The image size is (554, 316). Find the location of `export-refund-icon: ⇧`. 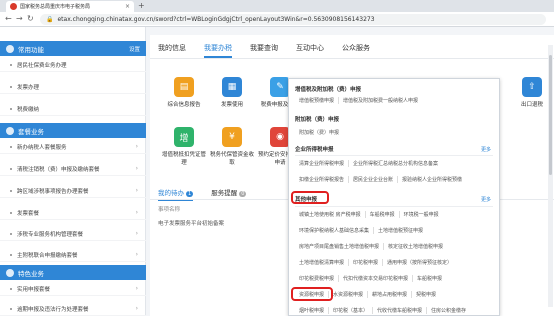

export-refund-icon: ⇧ is located at coordinates (532, 87).